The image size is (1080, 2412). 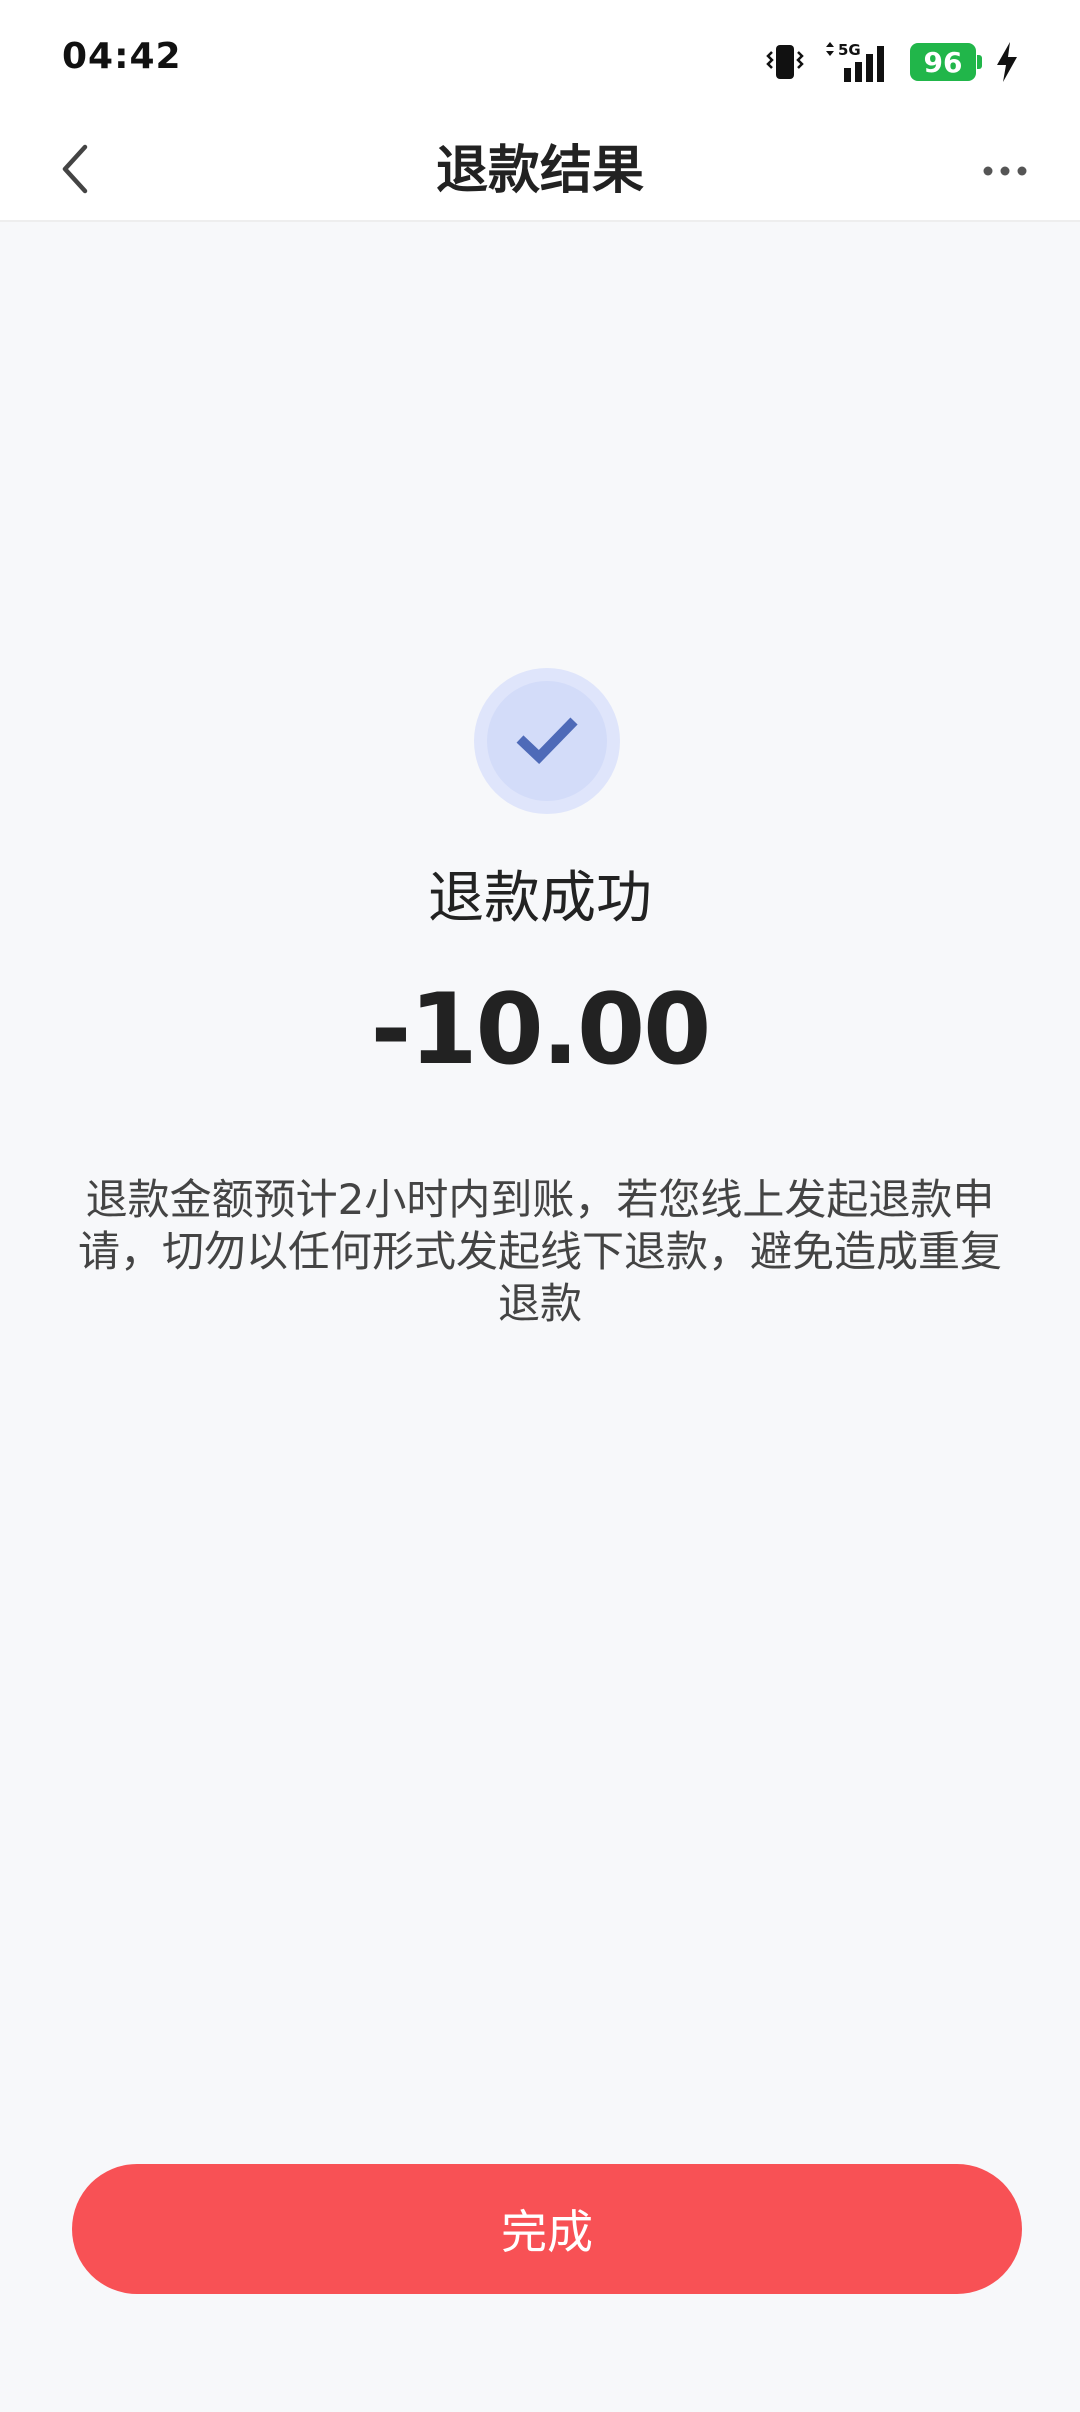 I want to click on signal-icon: 5G, so click(x=857, y=62).